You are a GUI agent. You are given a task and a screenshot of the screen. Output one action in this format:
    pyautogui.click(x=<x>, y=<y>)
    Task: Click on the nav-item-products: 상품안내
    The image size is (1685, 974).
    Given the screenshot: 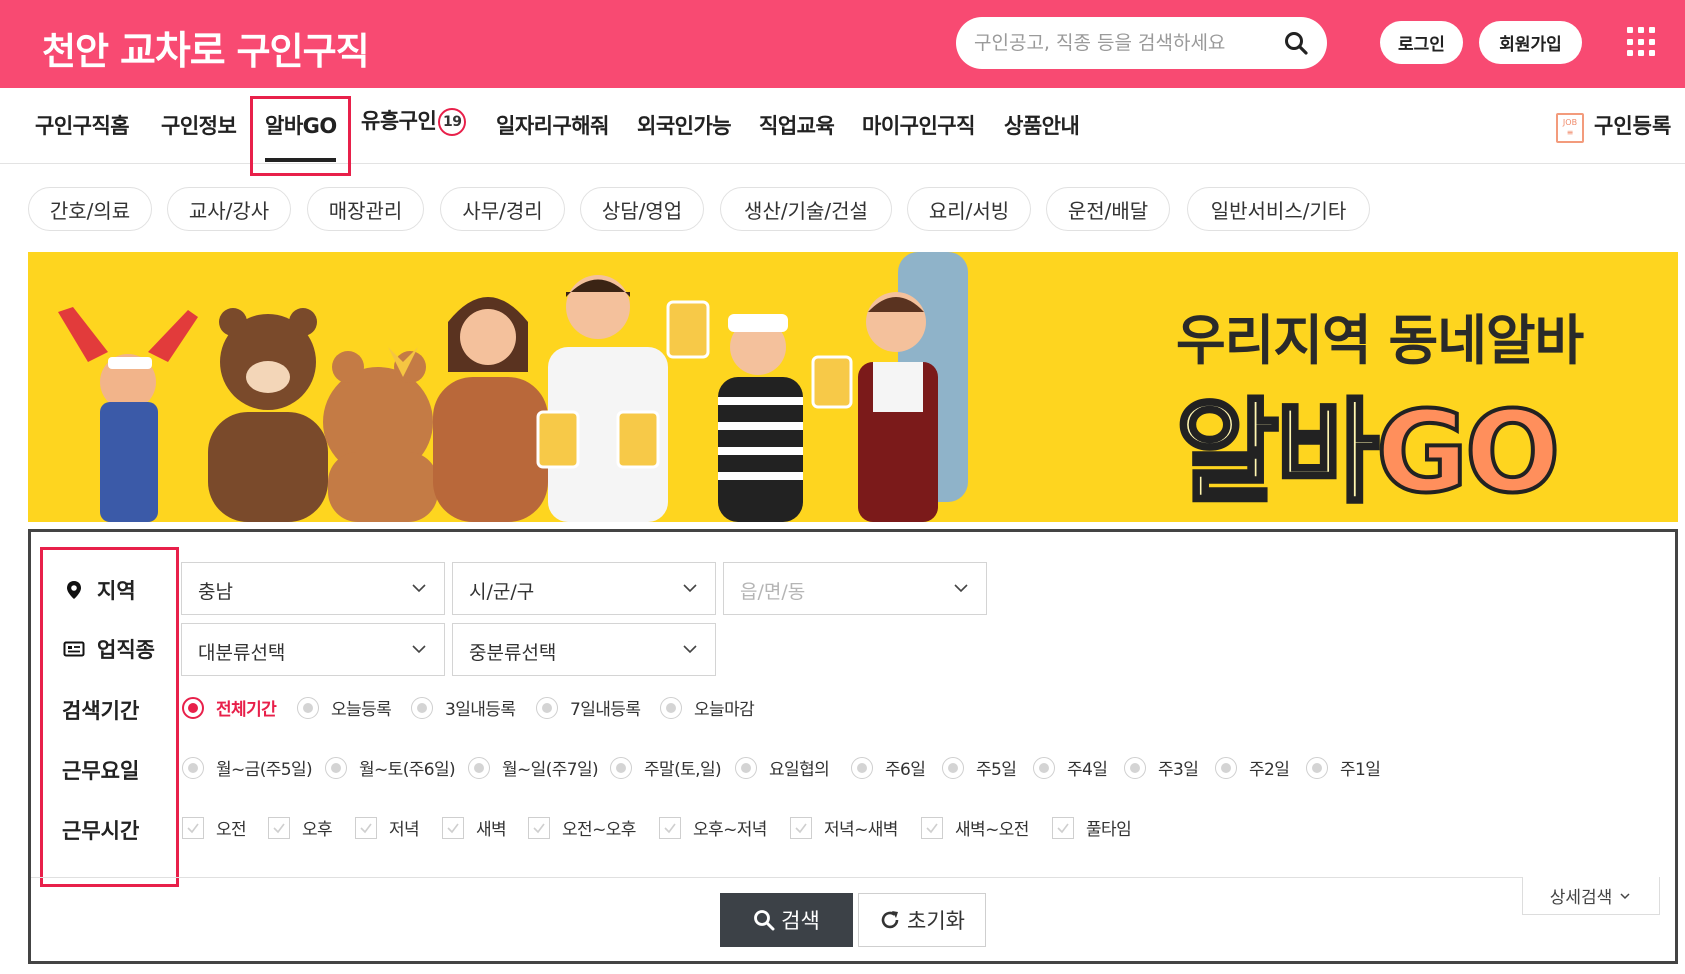 What is the action you would take?
    pyautogui.click(x=1042, y=125)
    